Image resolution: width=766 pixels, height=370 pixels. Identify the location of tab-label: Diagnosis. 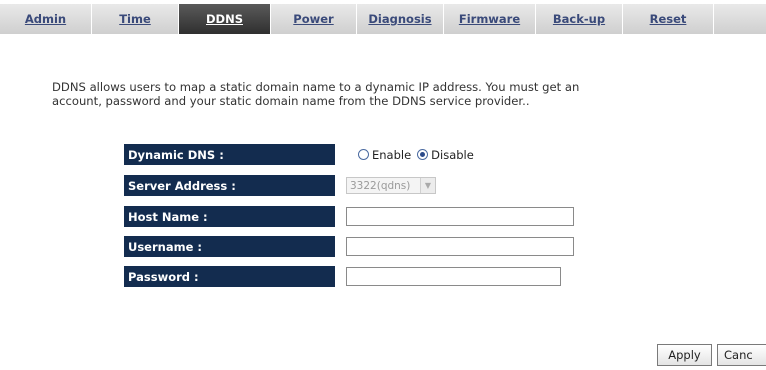
(400, 19).